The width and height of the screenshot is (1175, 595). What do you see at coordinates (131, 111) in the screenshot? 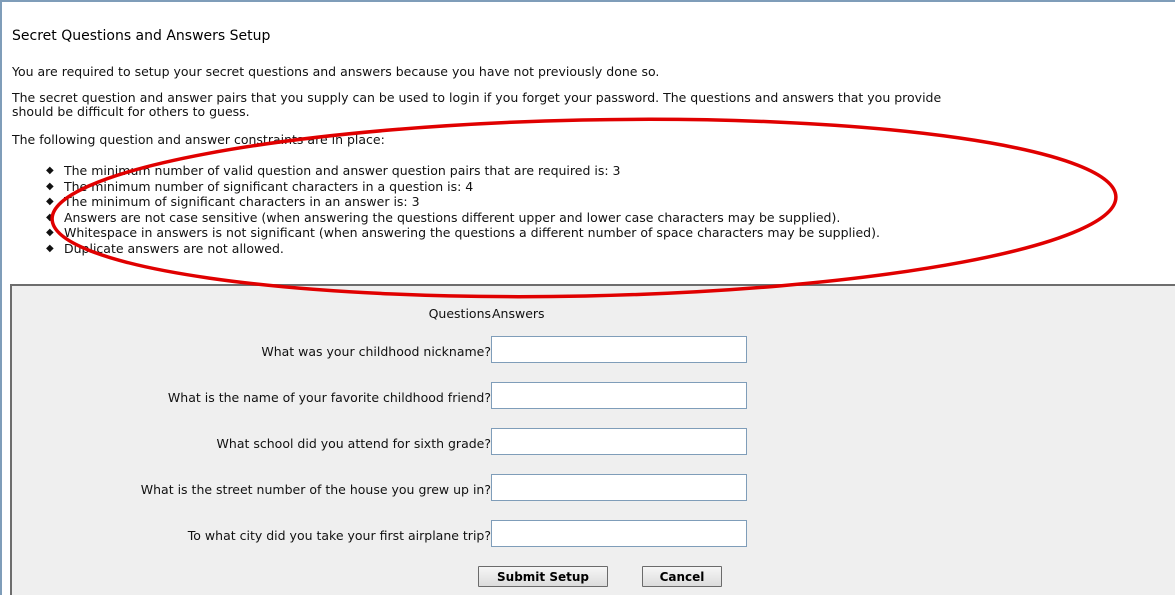
I see `intro-pairs-line-2: should be difficult for others to guess.` at bounding box center [131, 111].